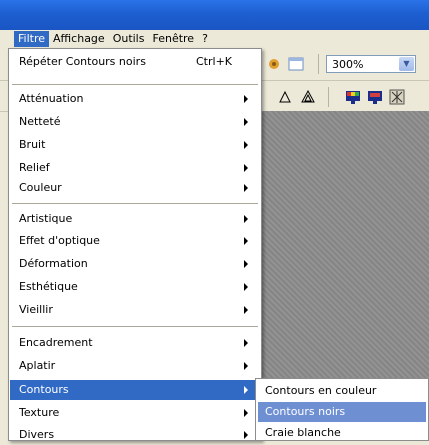 The image size is (429, 445). What do you see at coordinates (135, 366) in the screenshot?
I see `menu-item-aplatir: Aplatir` at bounding box center [135, 366].